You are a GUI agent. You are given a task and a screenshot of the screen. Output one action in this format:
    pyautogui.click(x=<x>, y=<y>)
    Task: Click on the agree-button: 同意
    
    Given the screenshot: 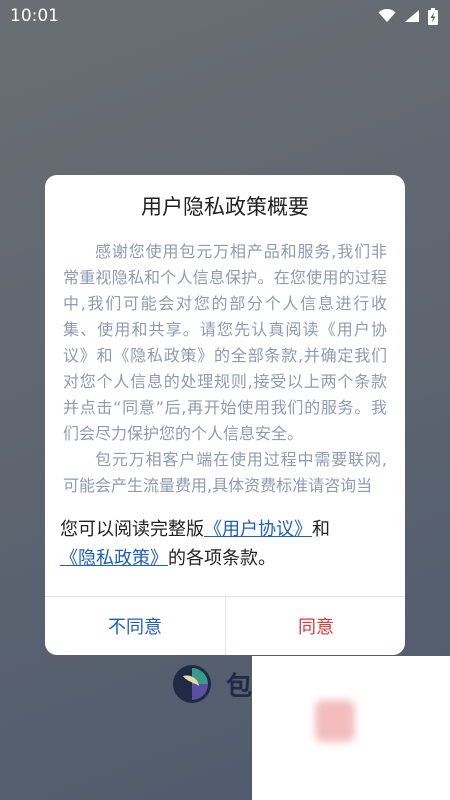 What is the action you would take?
    pyautogui.click(x=315, y=626)
    